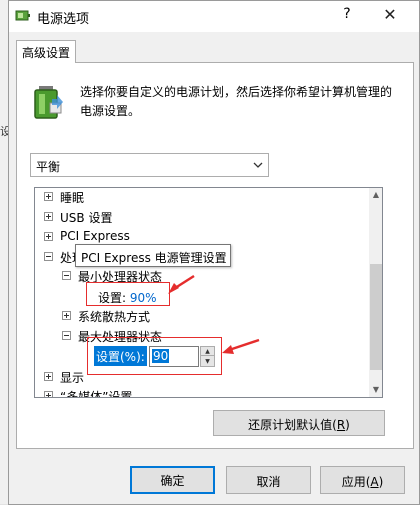  Describe the element at coordinates (143, 298) in the screenshot. I see `min-setting-value: 90%` at that location.